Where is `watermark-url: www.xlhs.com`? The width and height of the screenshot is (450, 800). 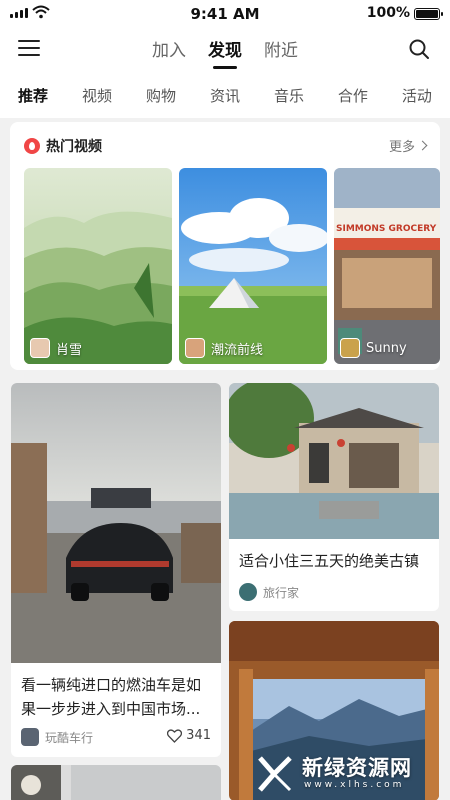
watermark-url: www.xlhs.com is located at coordinates (354, 785).